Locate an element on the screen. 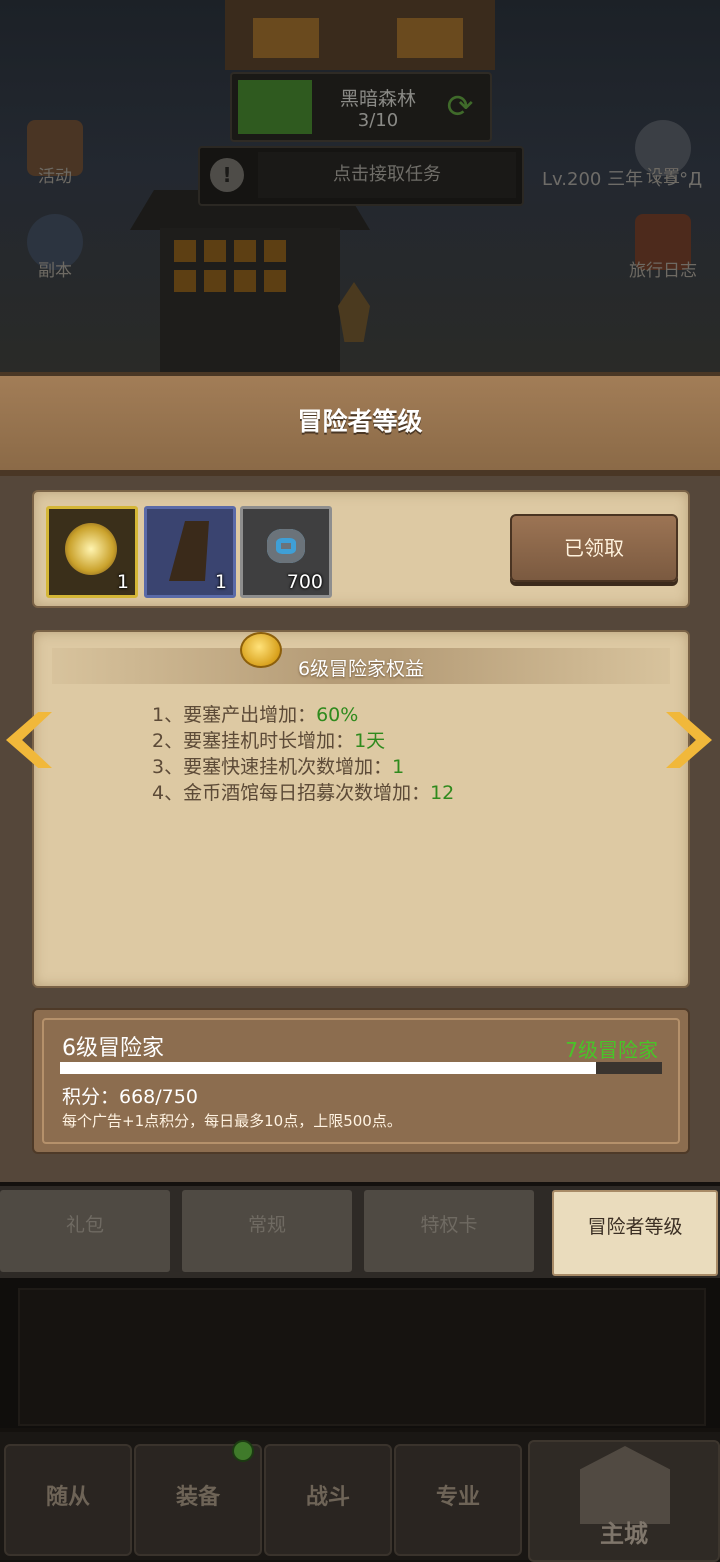 The image size is (720, 1562). reward-item: 700 is located at coordinates (286, 552).